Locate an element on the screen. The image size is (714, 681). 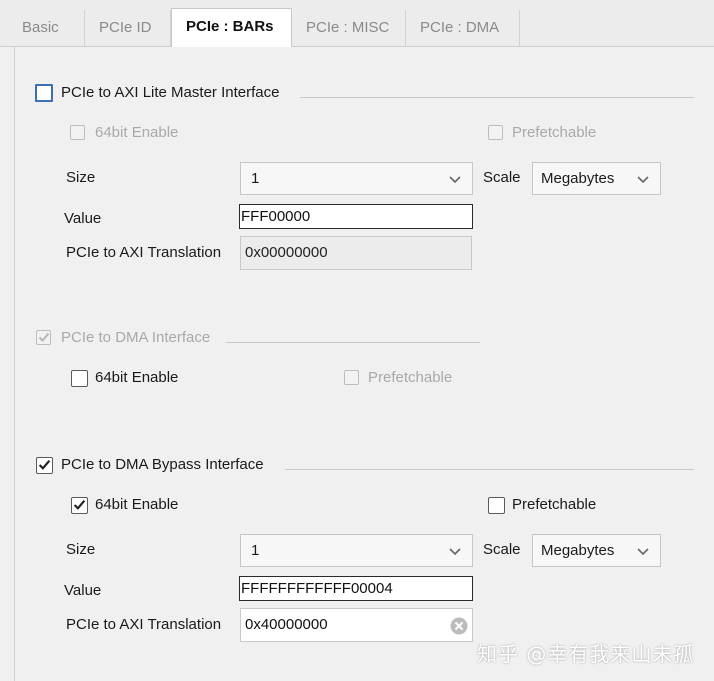
axi-lite-value-label: Value is located at coordinates (83, 218).